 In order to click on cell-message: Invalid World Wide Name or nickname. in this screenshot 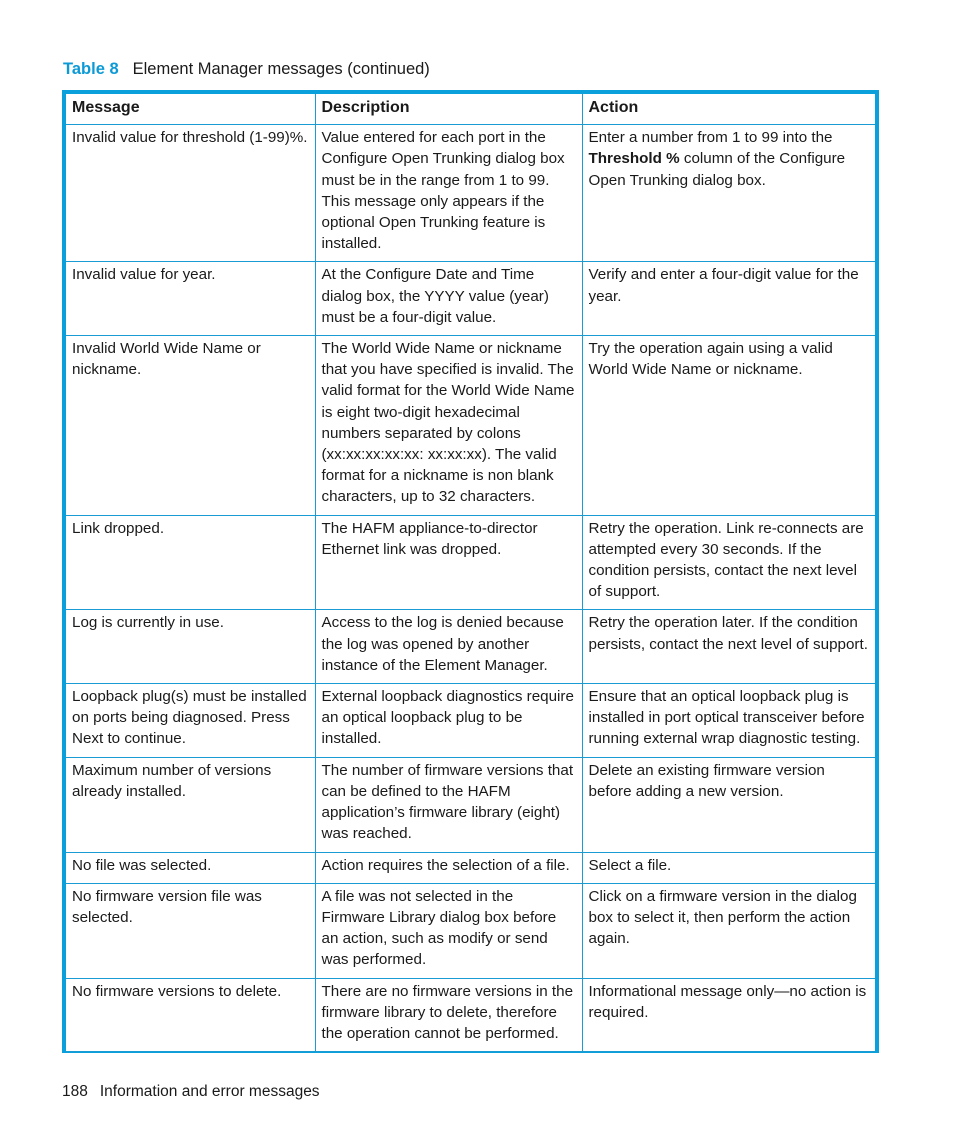, I will do `click(191, 425)`.